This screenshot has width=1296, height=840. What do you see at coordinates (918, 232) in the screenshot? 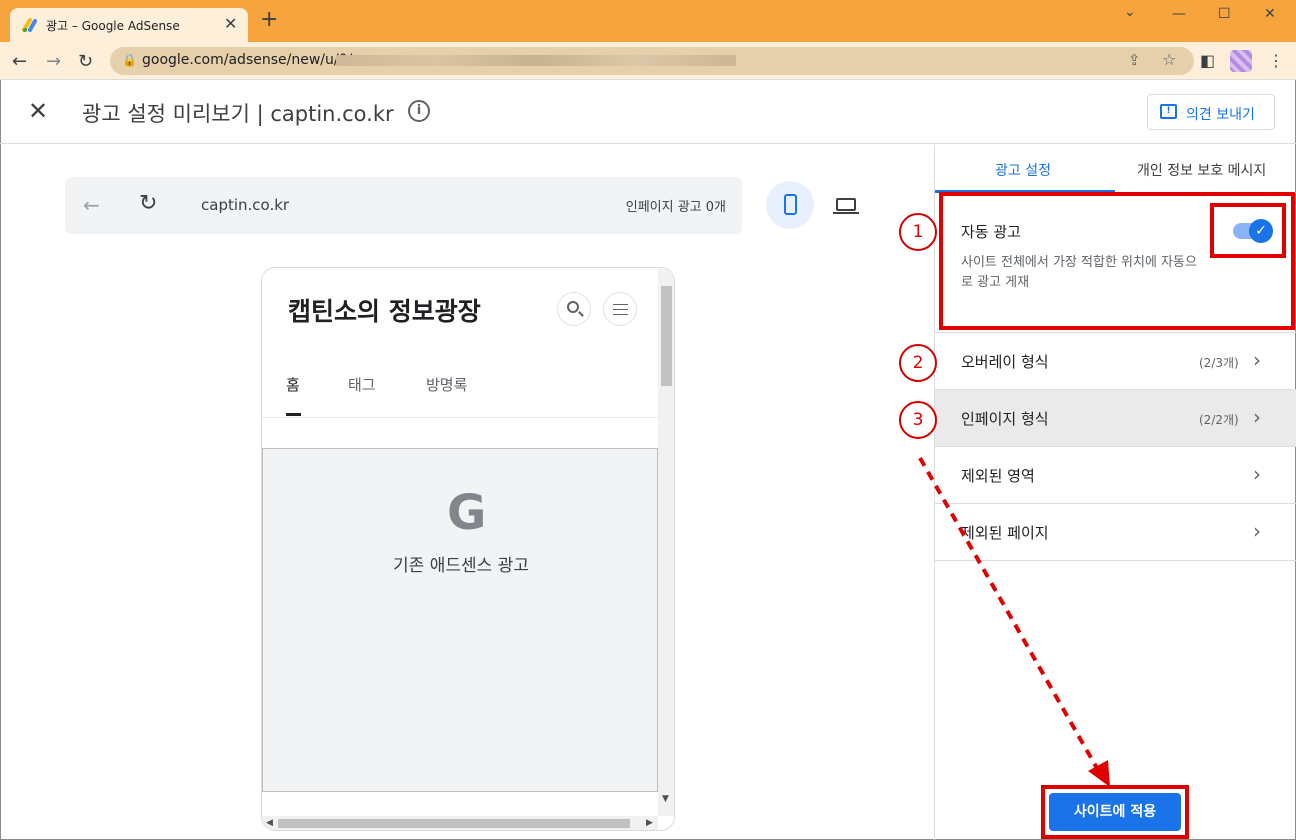
I see `annotation-number-1: 1` at bounding box center [918, 232].